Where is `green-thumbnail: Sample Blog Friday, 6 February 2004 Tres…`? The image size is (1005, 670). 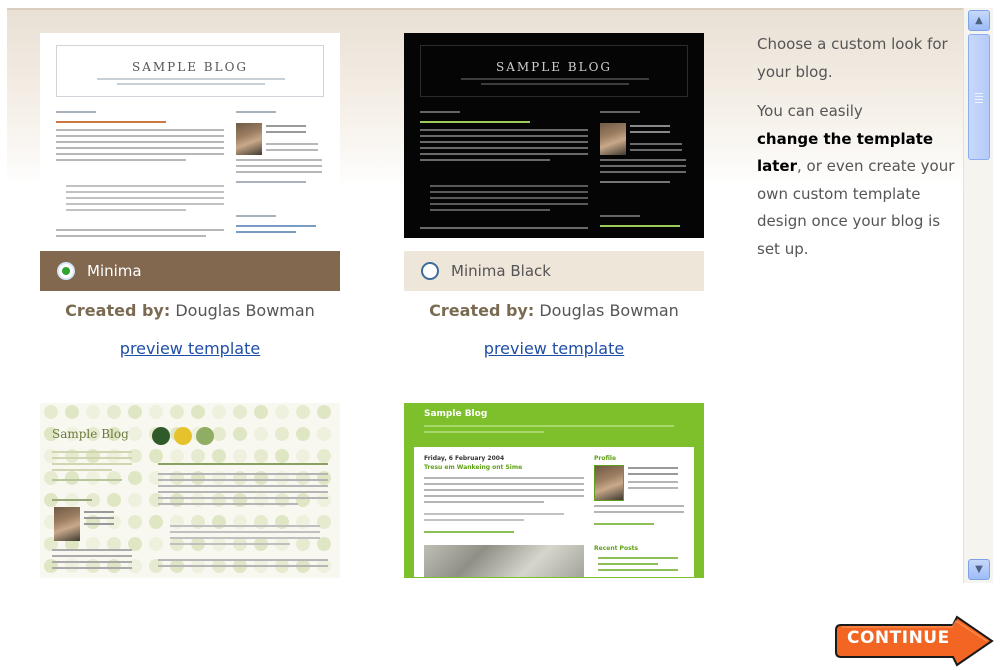 green-thumbnail: Sample Blog Friday, 6 February 2004 Tres… is located at coordinates (554, 490).